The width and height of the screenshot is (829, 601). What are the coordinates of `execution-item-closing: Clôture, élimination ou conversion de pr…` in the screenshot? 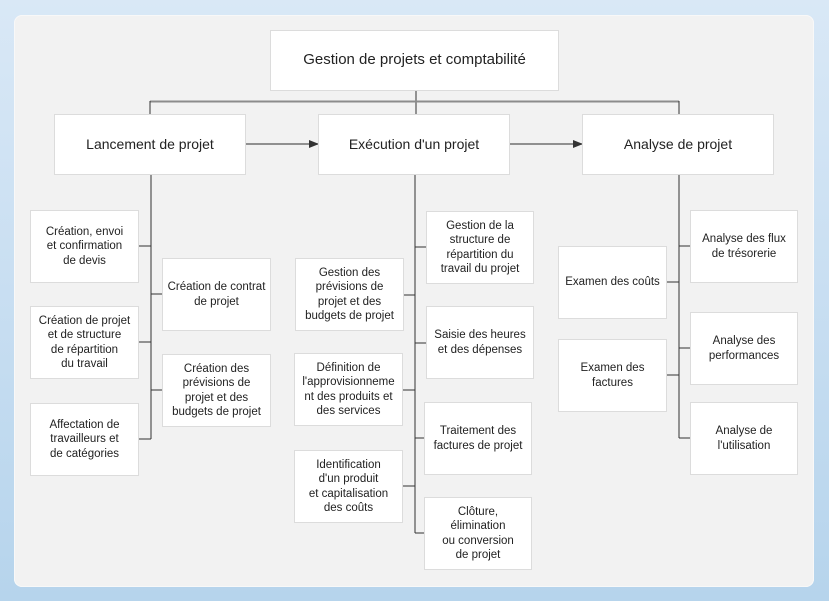 It's located at (478, 533).